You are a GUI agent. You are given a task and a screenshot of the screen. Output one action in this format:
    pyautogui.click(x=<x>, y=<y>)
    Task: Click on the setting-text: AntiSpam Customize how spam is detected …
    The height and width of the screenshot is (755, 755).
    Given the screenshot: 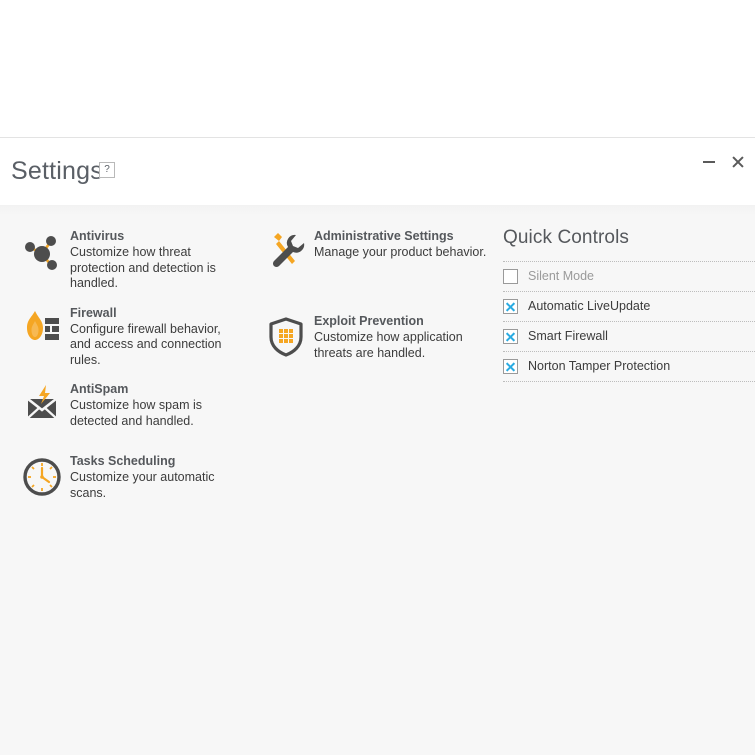 What is the action you would take?
    pyautogui.click(x=157, y=405)
    